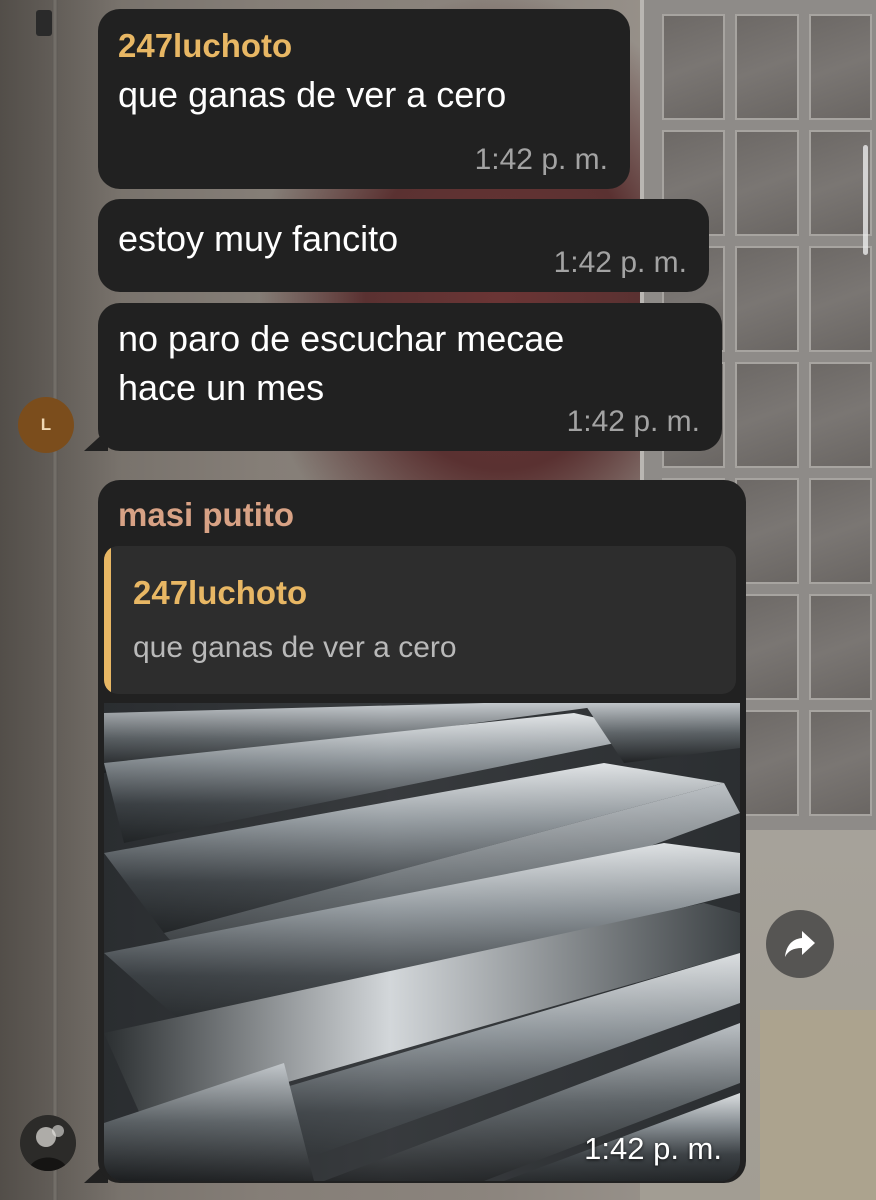 The image size is (876, 1200). I want to click on reply-quote-sender: 247luchoto, so click(220, 592).